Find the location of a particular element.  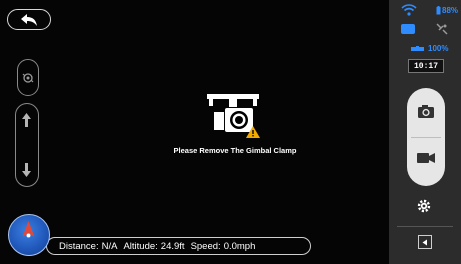

aircraft-battery: 88% is located at coordinates (447, 10).